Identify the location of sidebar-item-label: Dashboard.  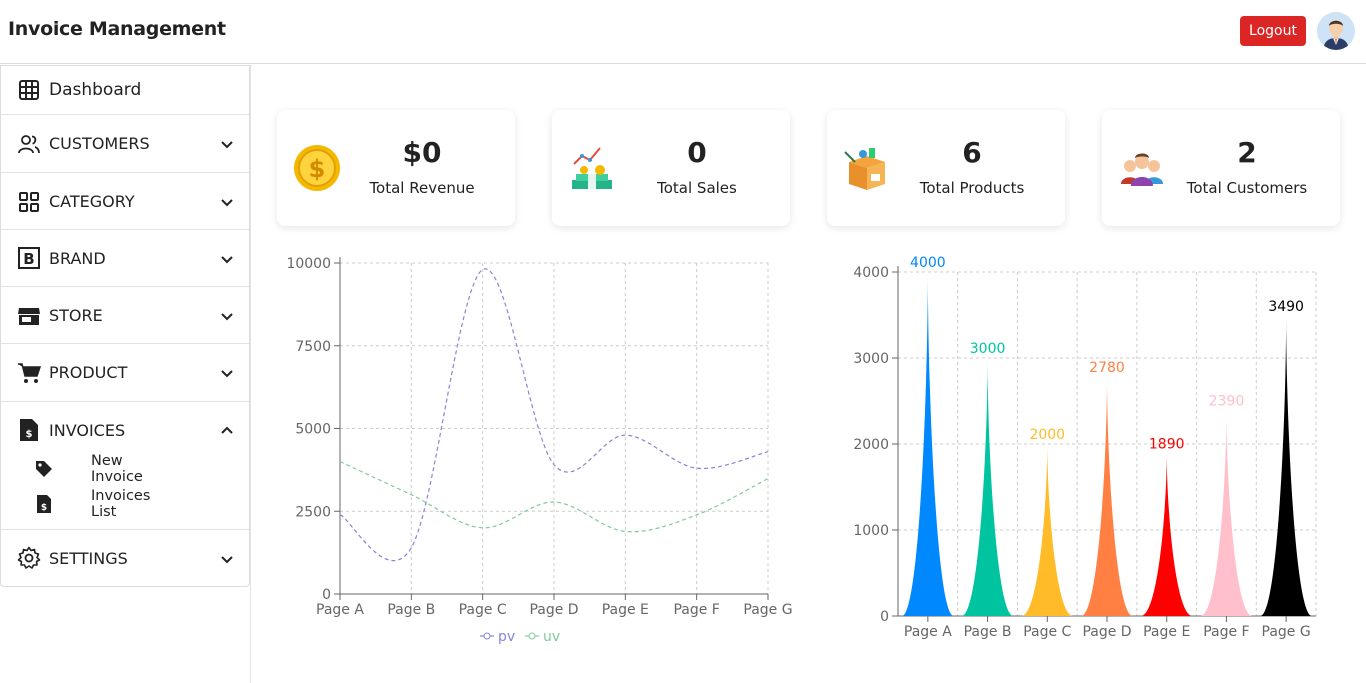
(95, 90).